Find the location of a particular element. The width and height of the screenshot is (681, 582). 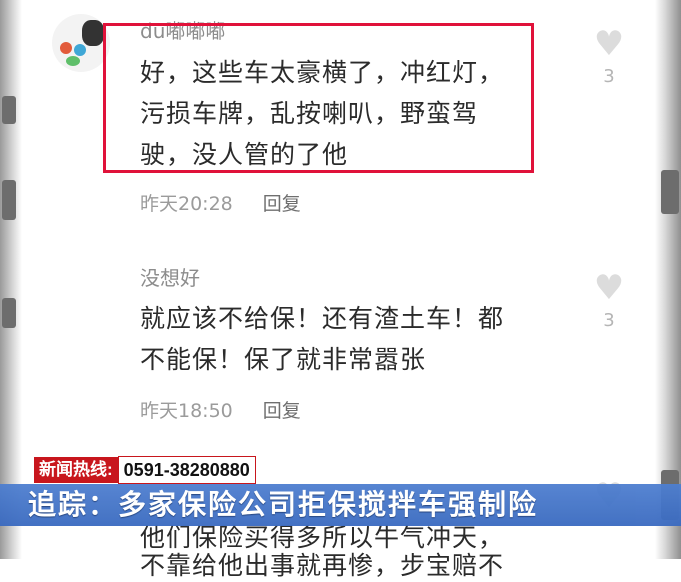

comment-username: 没想好 is located at coordinates (170, 276).